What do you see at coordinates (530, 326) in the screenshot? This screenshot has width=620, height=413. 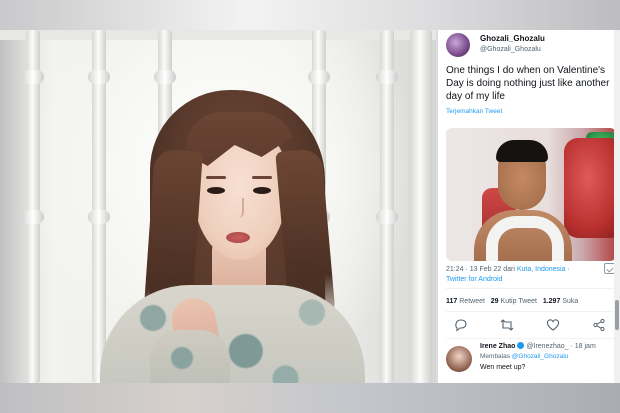 I see `tweet-actions` at bounding box center [530, 326].